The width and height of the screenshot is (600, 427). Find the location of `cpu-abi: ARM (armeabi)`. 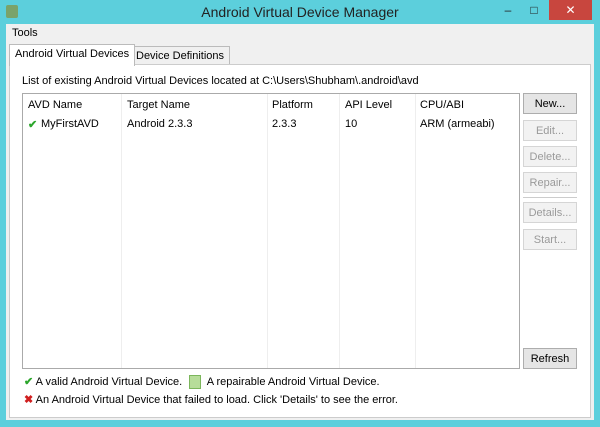

cpu-abi: ARM (armeabi) is located at coordinates (457, 124).